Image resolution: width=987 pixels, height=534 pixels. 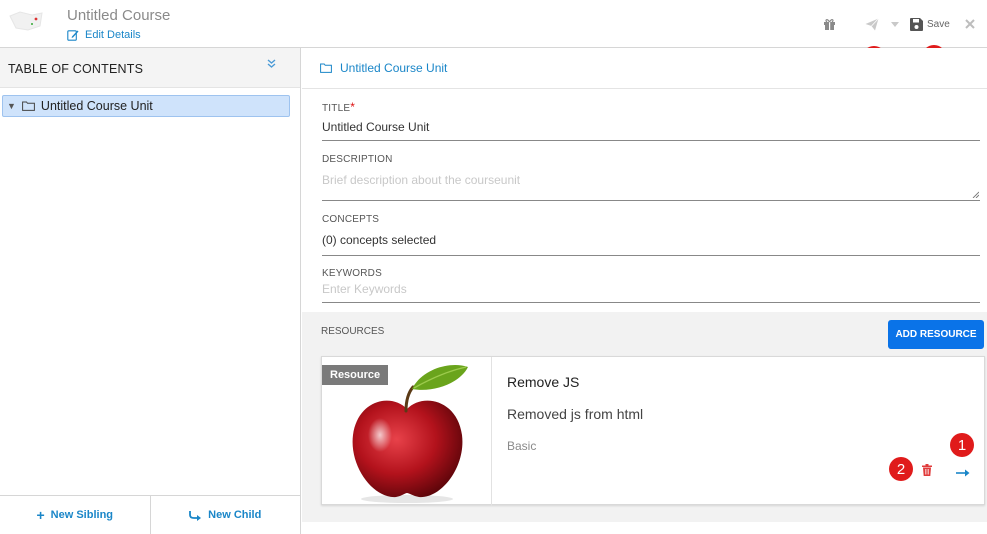 What do you see at coordinates (522, 446) in the screenshot?
I see `resource-level: Basic` at bounding box center [522, 446].